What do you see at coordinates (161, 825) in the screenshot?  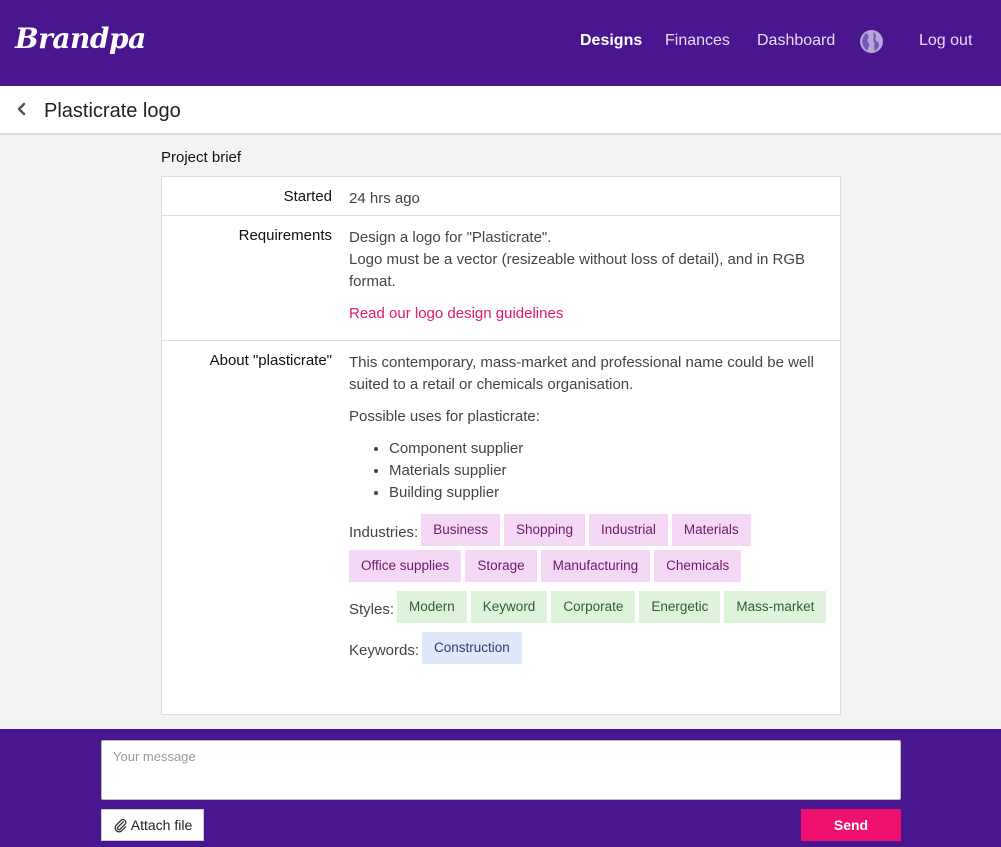 I see `attach-file-label: Attach file` at bounding box center [161, 825].